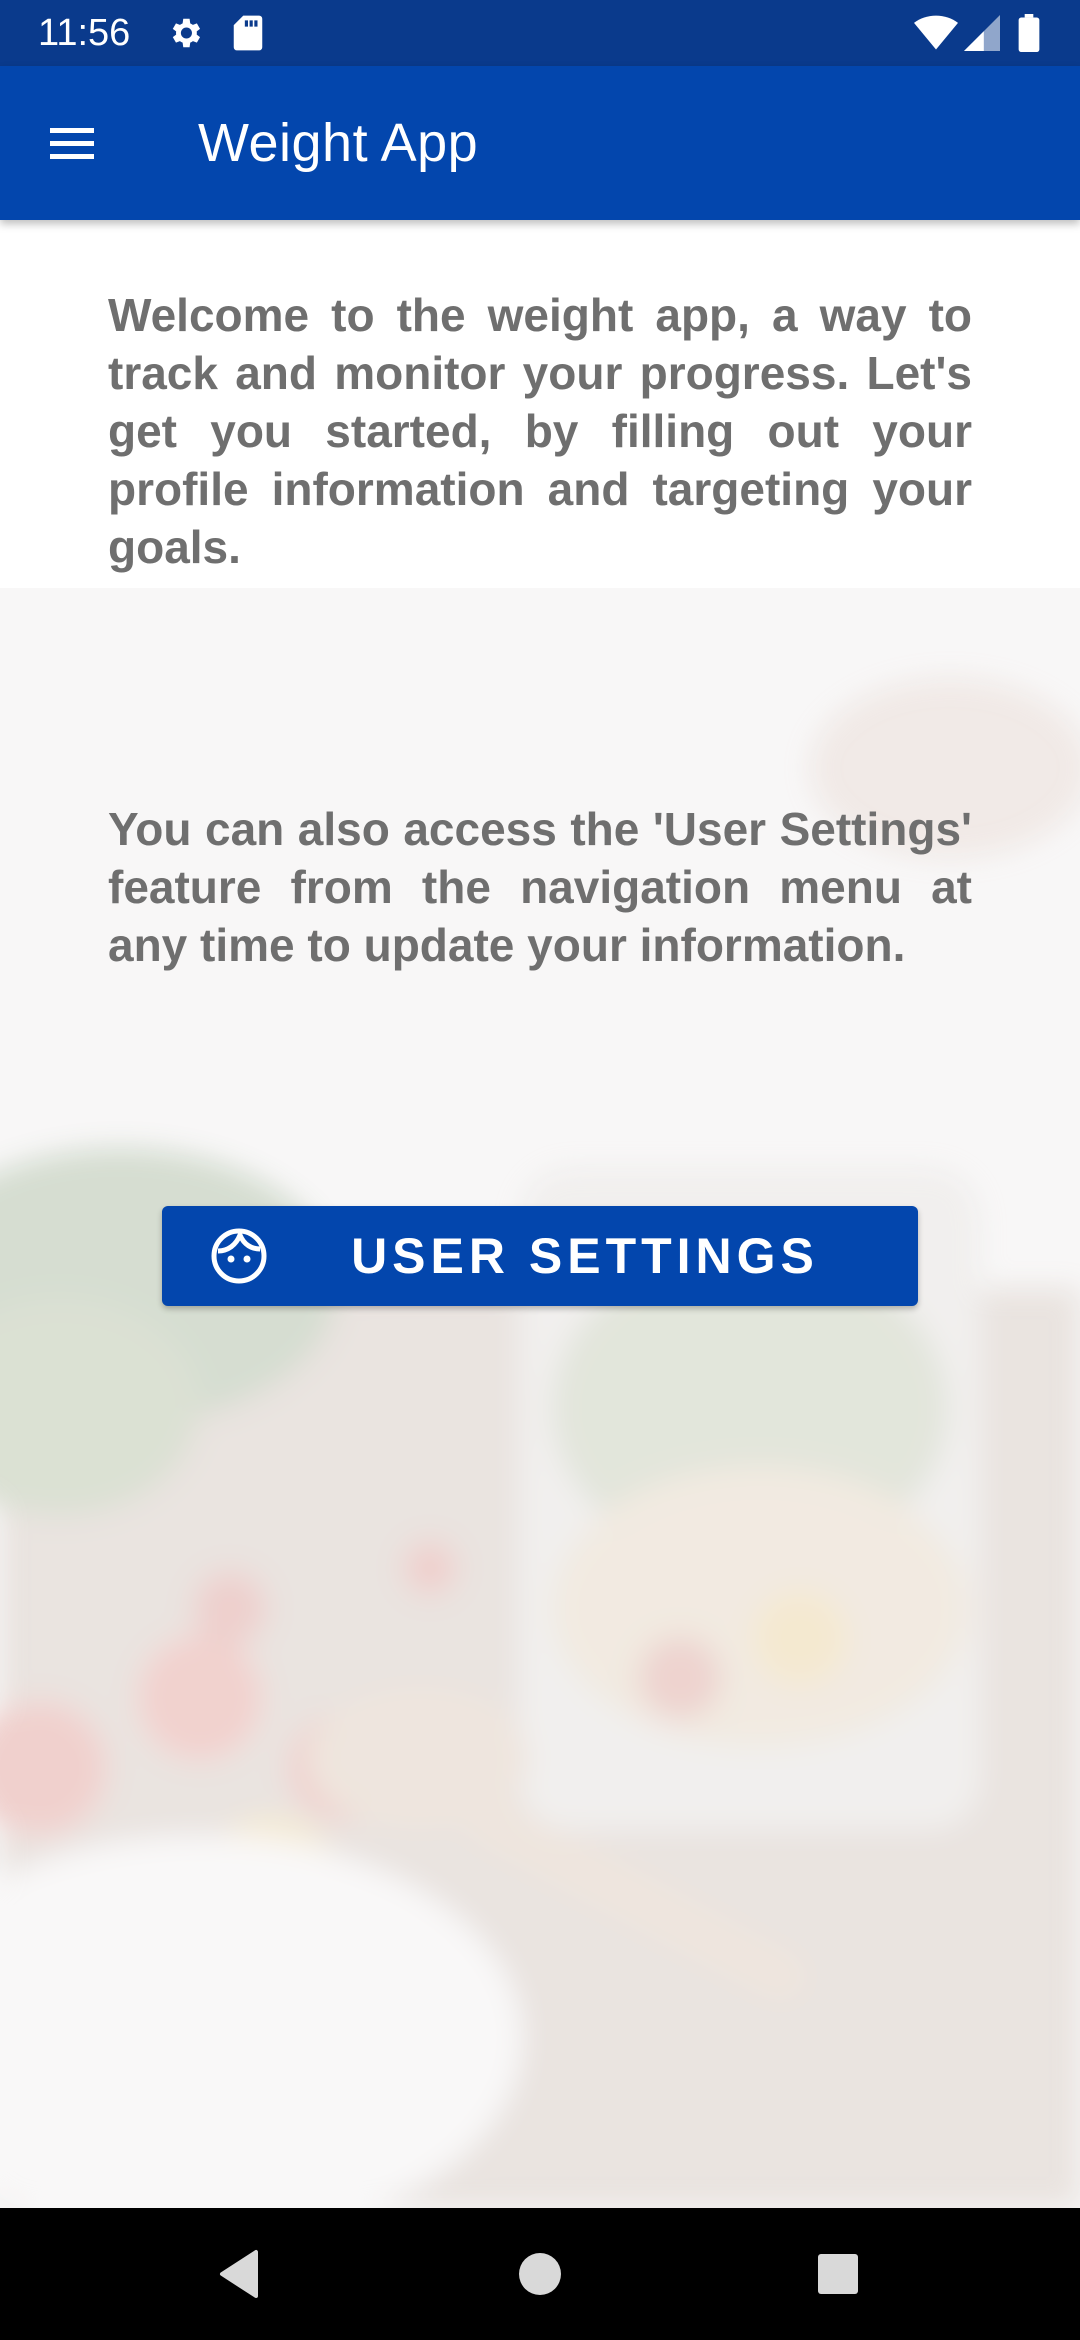 The height and width of the screenshot is (2340, 1080). Describe the element at coordinates (248, 35) in the screenshot. I see `sd-card-icon` at that location.